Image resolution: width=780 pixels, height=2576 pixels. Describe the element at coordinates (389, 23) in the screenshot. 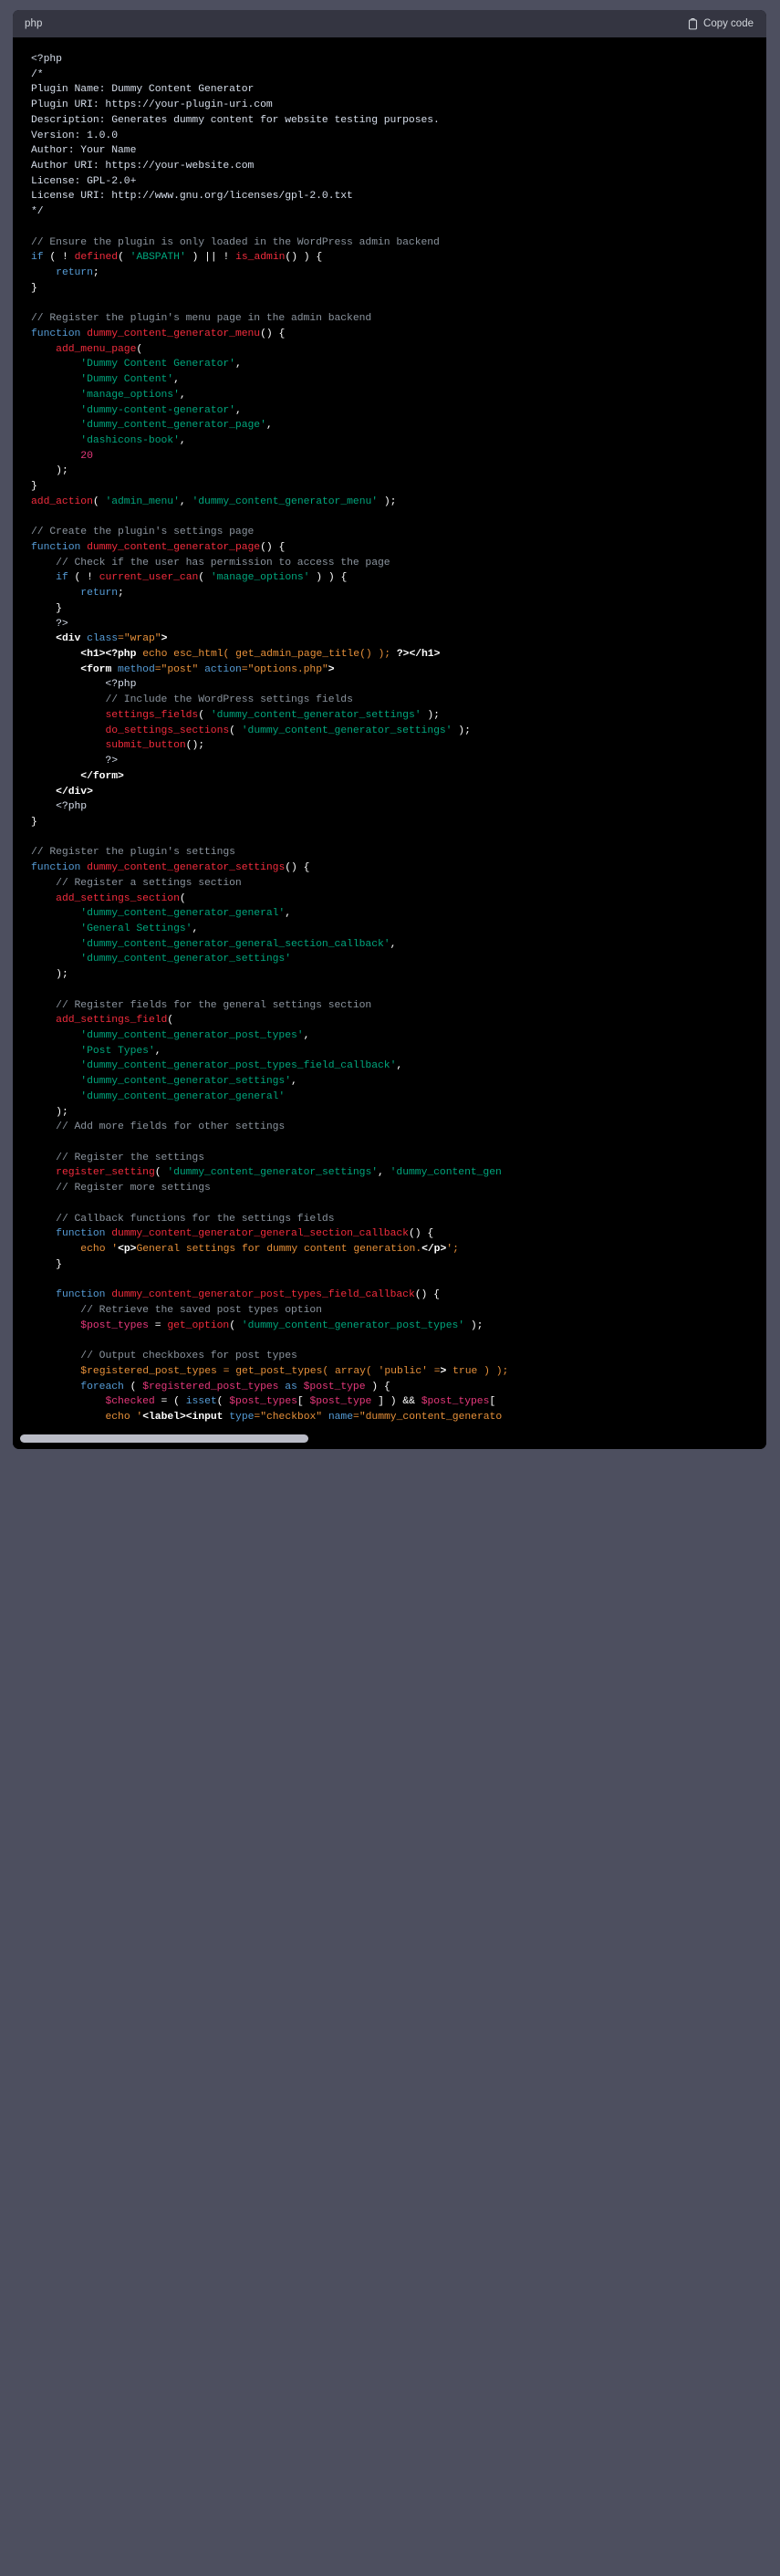

I see `code-block-header: php Copy code` at that location.